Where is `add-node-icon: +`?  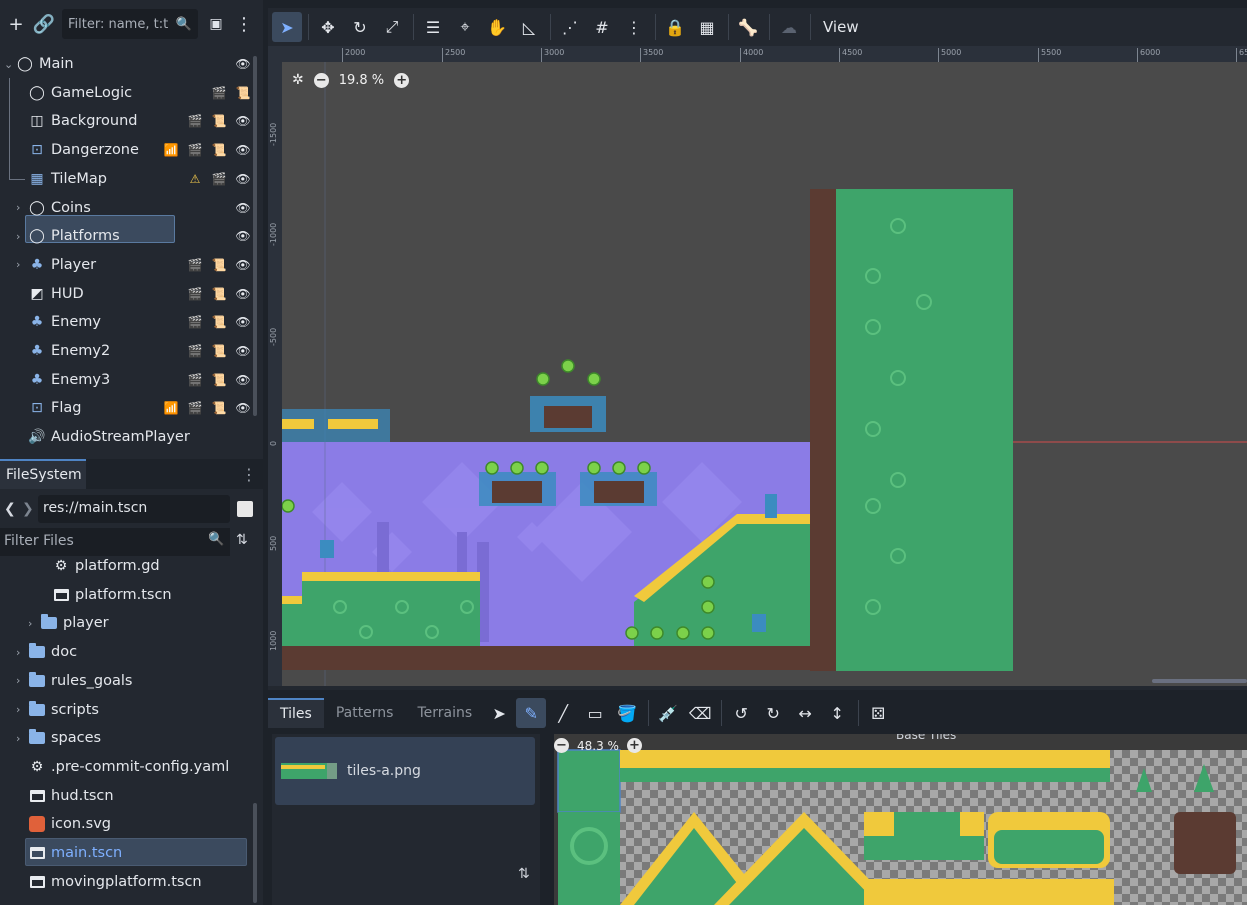 add-node-icon: + is located at coordinates (16, 24).